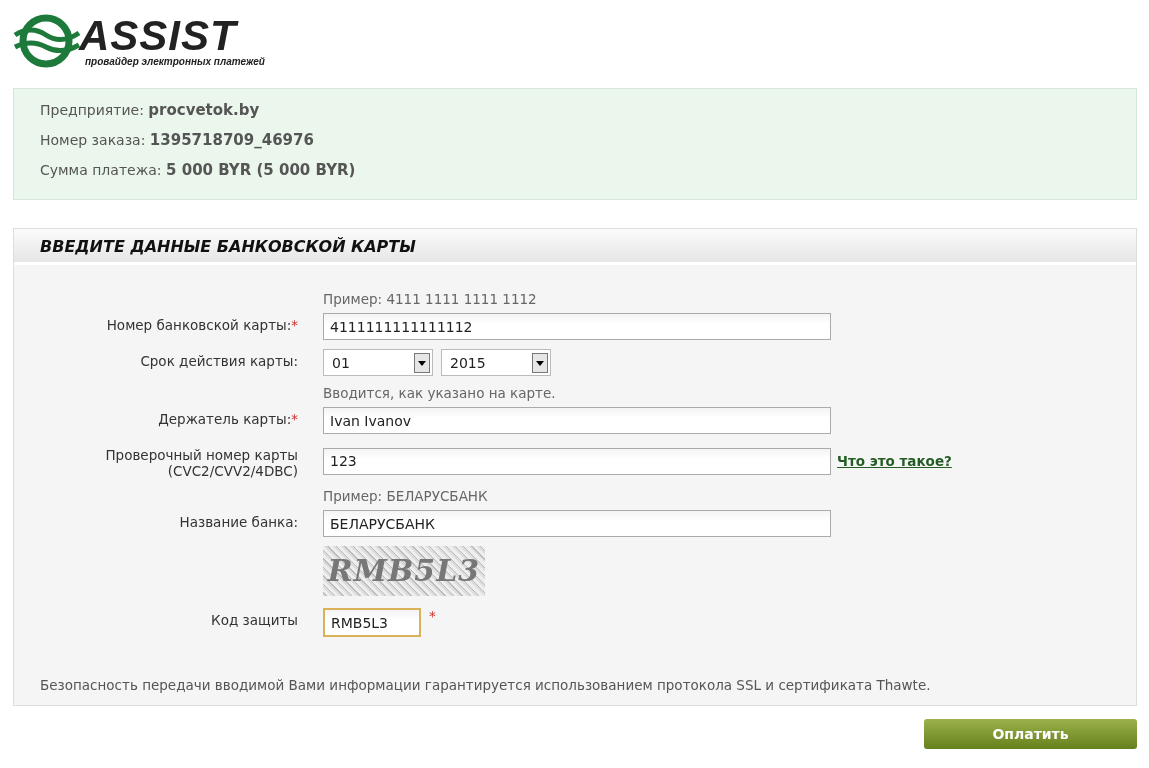 The width and height of the screenshot is (1149, 768). I want to click on info-value: 1395718709_46976, so click(231, 140).